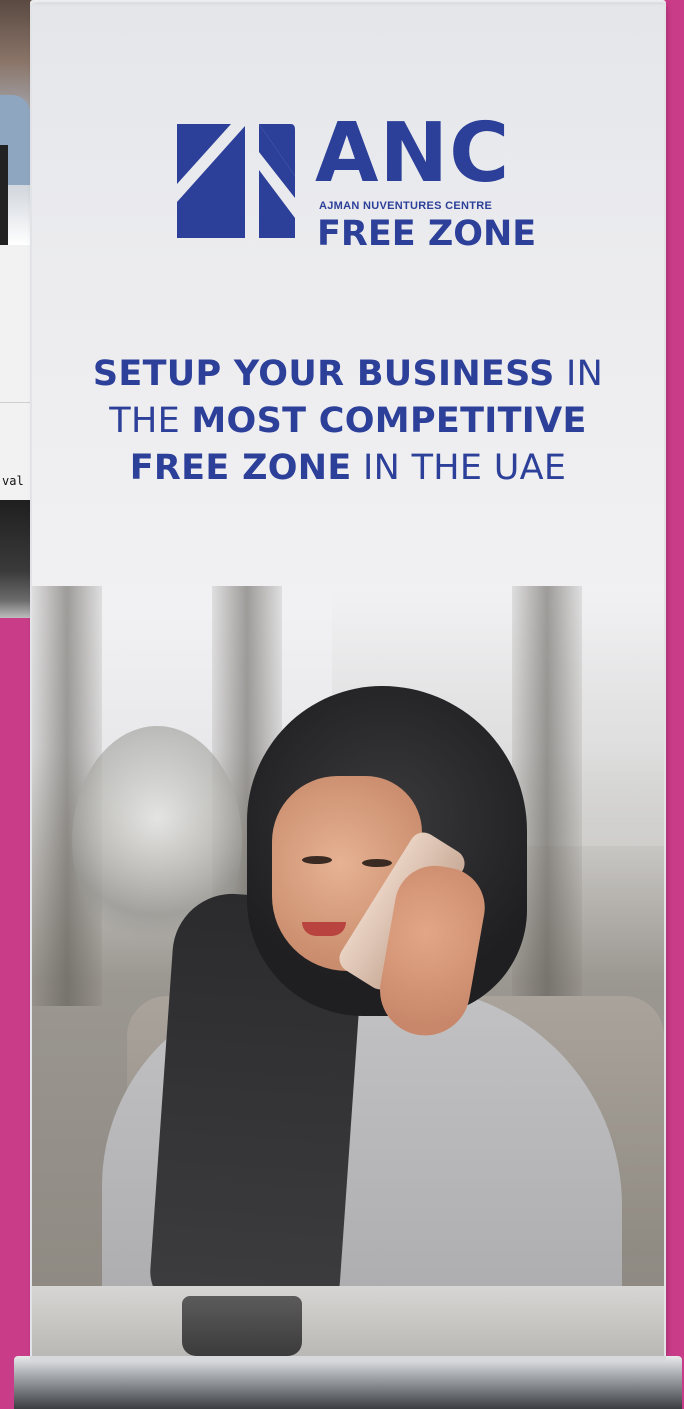  What do you see at coordinates (459, 468) in the screenshot?
I see `headline-line3-regular: IN THE UAE` at bounding box center [459, 468].